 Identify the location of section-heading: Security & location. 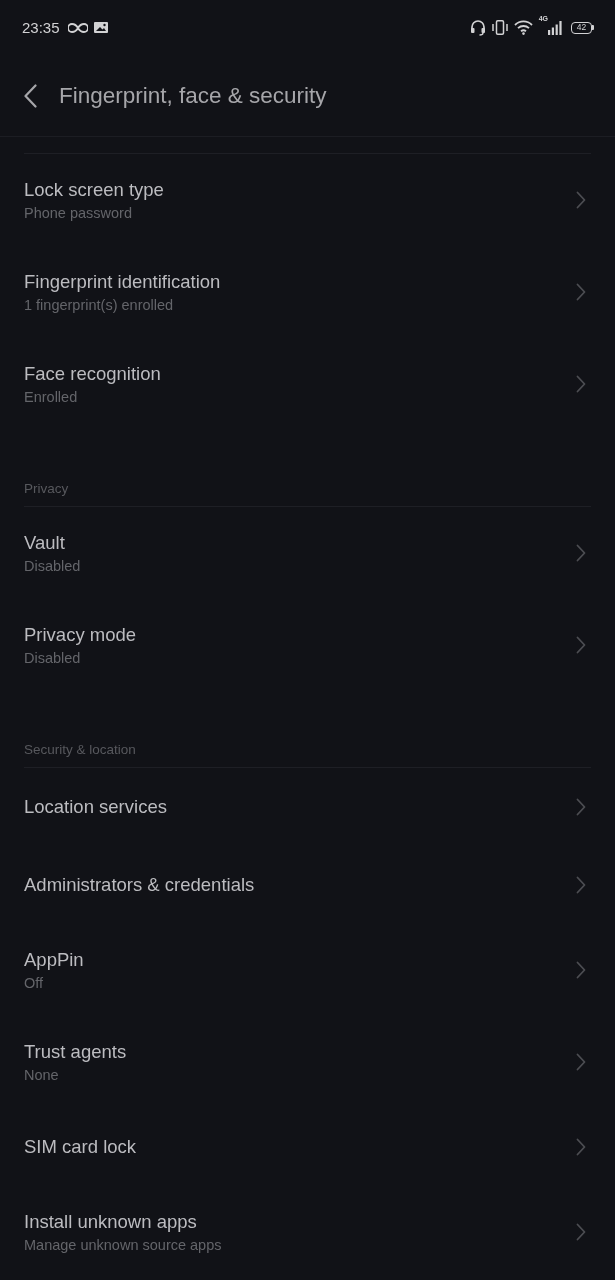
(80, 749).